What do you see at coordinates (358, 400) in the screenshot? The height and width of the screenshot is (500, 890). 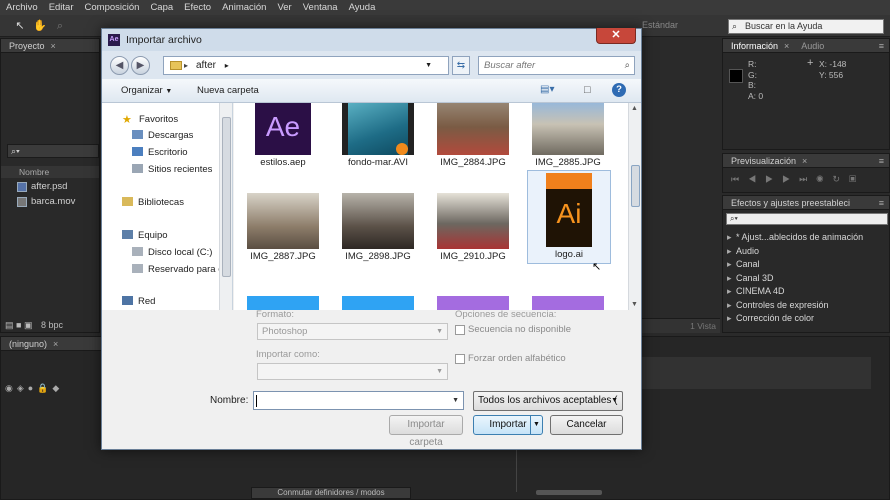 I see `file-name-input: ▼` at bounding box center [358, 400].